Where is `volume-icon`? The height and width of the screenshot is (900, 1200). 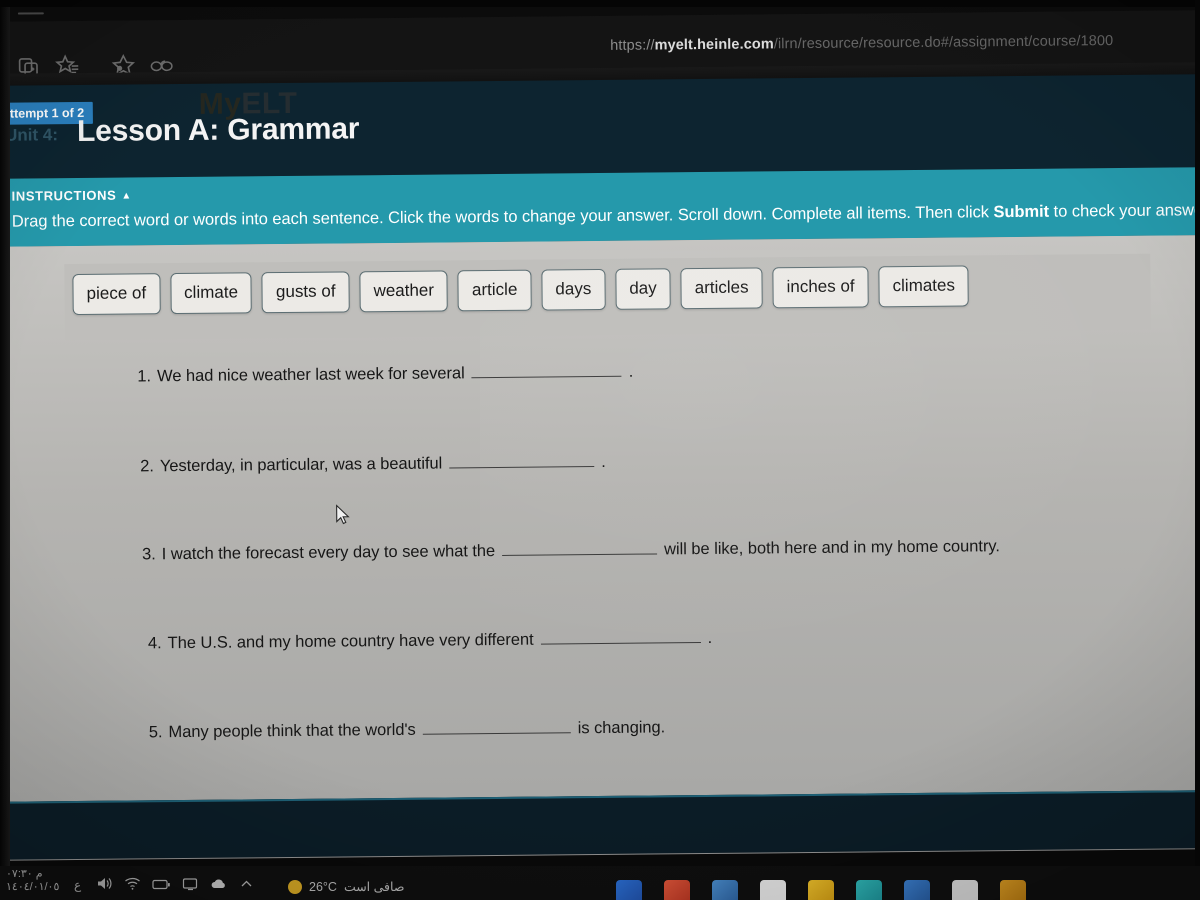
volume-icon is located at coordinates (104, 883).